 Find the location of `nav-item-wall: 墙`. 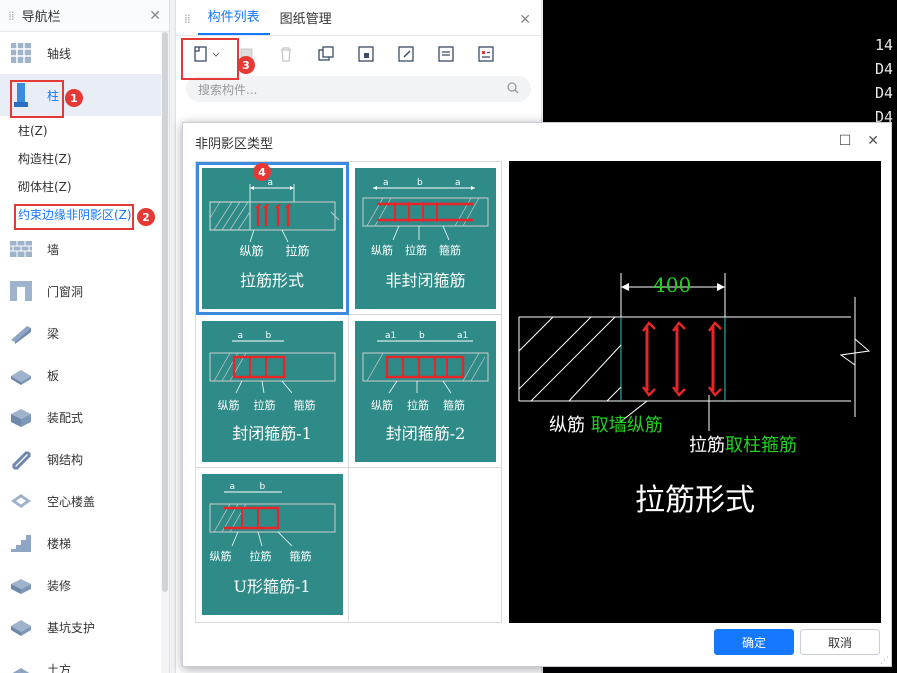

nav-item-wall: 墙 is located at coordinates (84, 249).